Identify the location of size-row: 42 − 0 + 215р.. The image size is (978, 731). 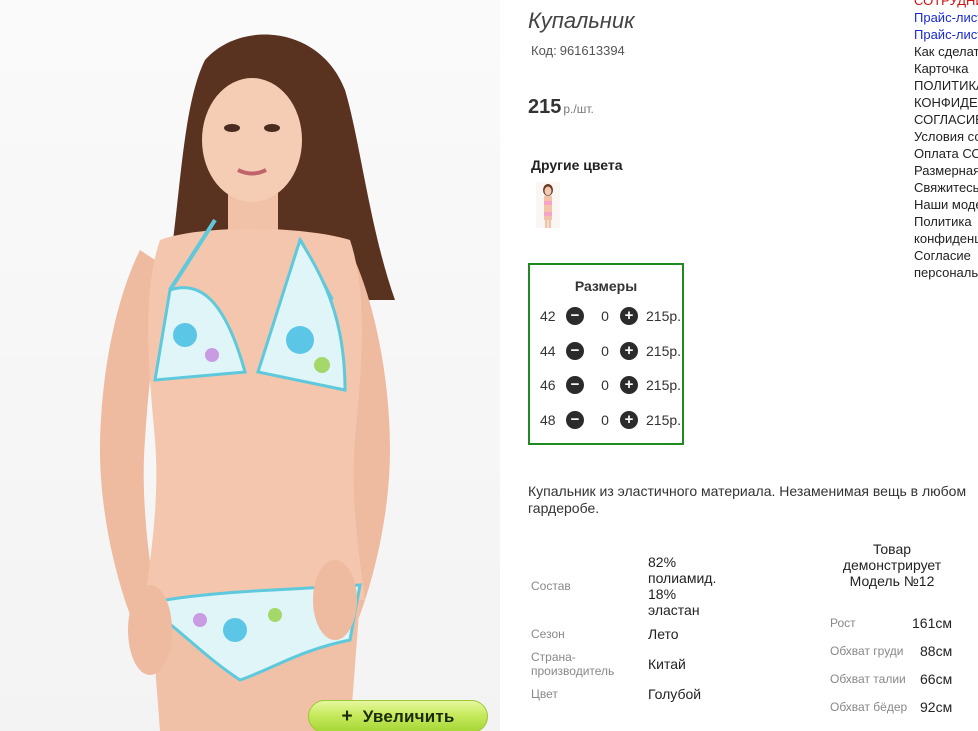
(611, 316).